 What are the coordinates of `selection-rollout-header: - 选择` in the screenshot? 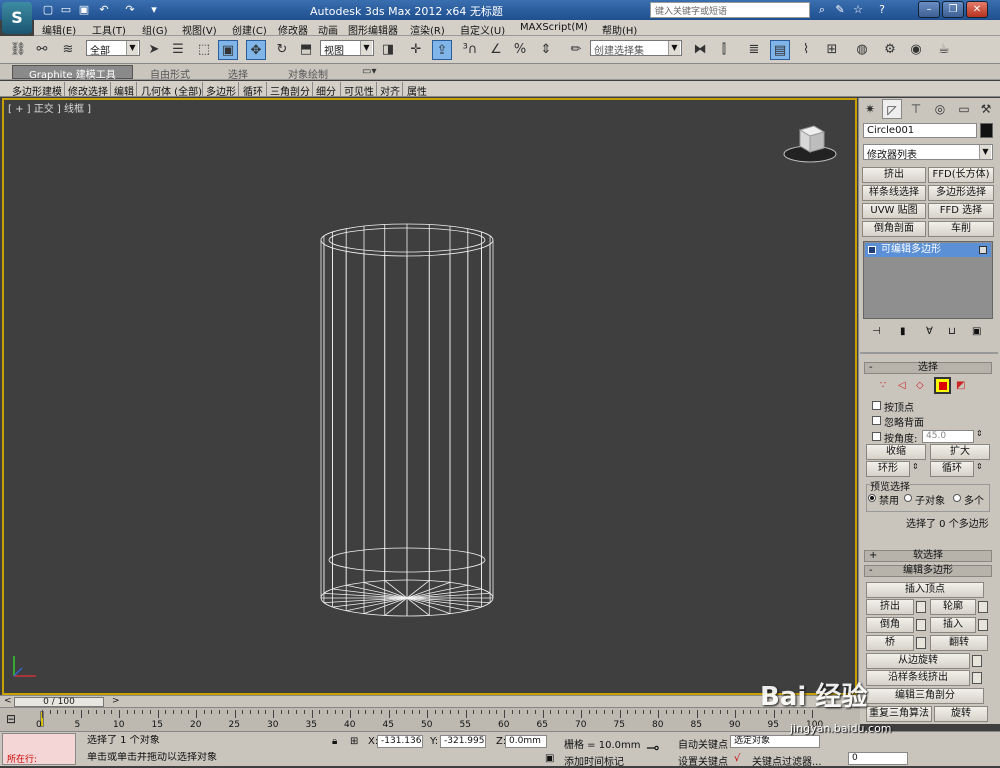 It's located at (928, 368).